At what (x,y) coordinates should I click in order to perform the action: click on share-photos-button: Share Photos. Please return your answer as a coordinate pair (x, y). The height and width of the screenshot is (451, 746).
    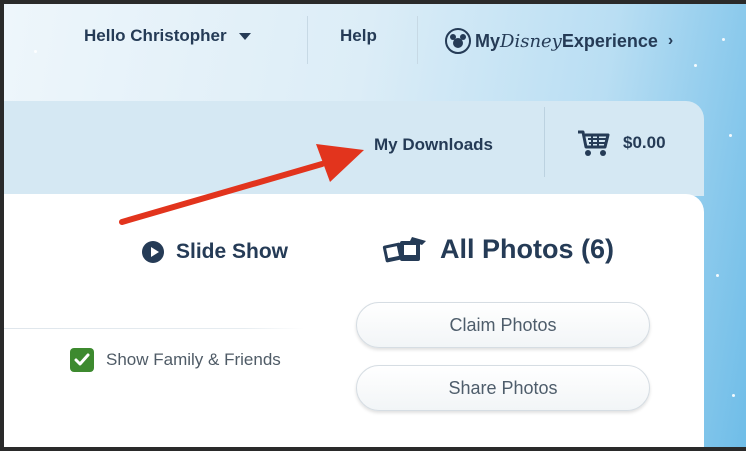
    Looking at the image, I should click on (503, 388).